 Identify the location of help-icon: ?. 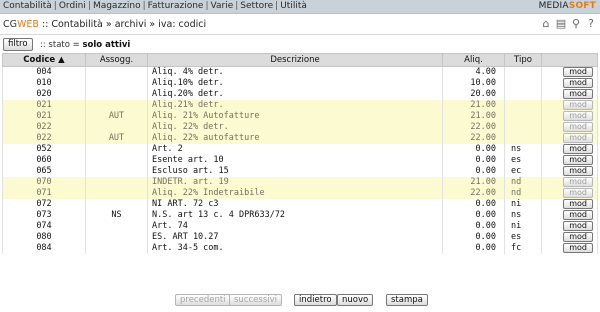
(591, 24).